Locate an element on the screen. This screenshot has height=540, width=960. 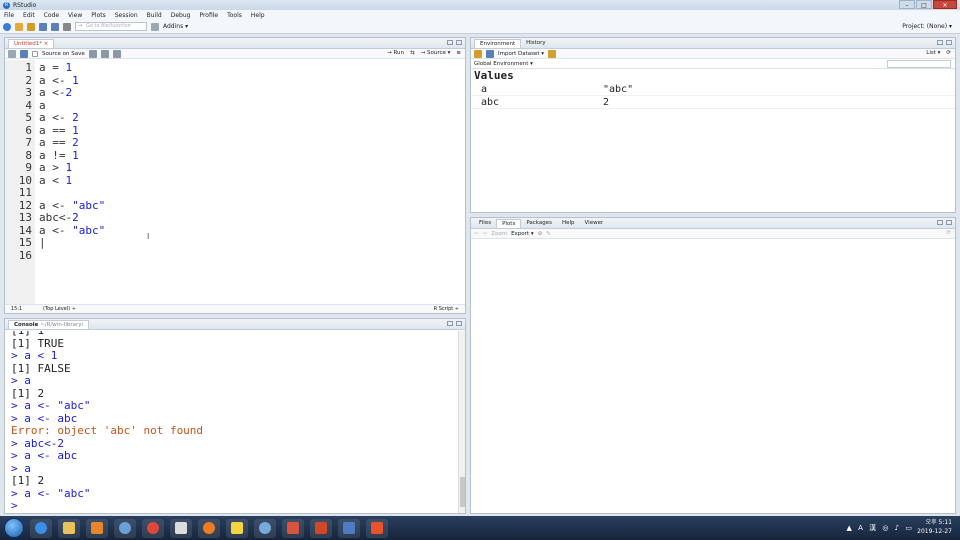
load-workspace-icon is located at coordinates (478, 53).